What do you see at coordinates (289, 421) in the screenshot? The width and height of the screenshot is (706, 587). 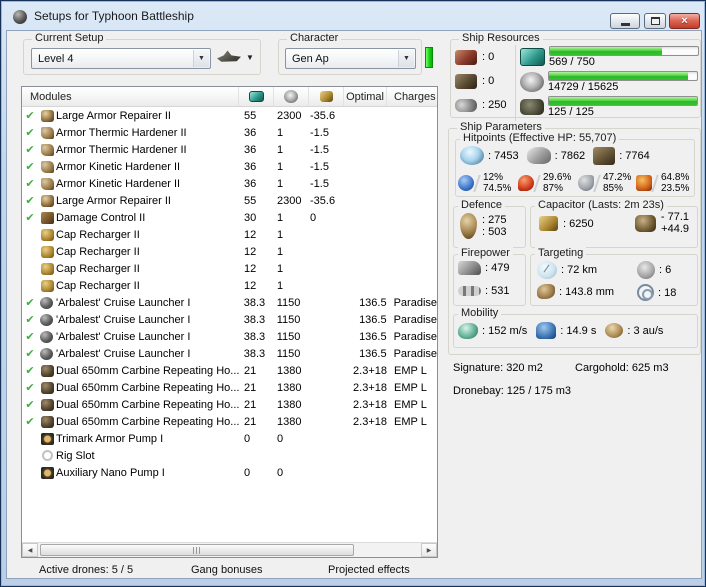 I see `module-powergrid: 1380` at bounding box center [289, 421].